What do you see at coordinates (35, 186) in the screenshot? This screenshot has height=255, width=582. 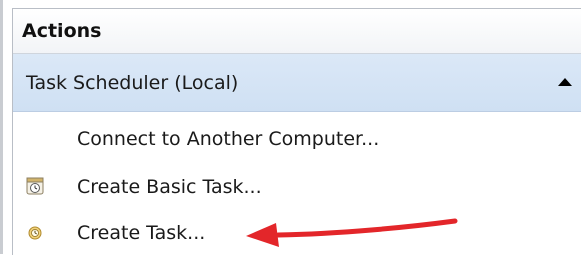 I see `calendar-clock-icon` at bounding box center [35, 186].